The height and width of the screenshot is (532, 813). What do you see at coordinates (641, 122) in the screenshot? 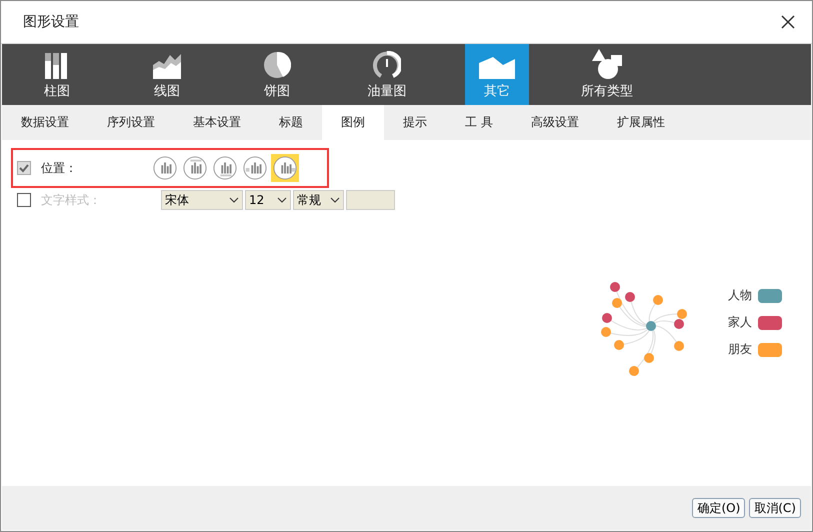
I see `settings-tab: 扩展属性` at bounding box center [641, 122].